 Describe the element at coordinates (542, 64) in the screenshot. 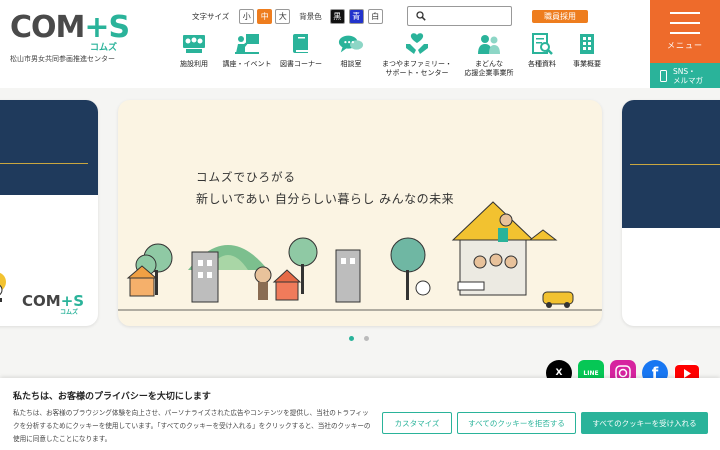

I see `nav-label: 各種資料` at that location.